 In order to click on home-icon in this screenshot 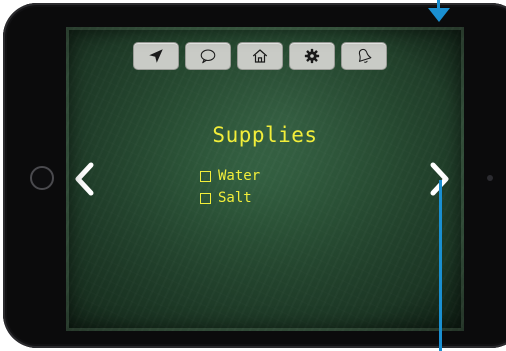, I will do `click(260, 56)`.